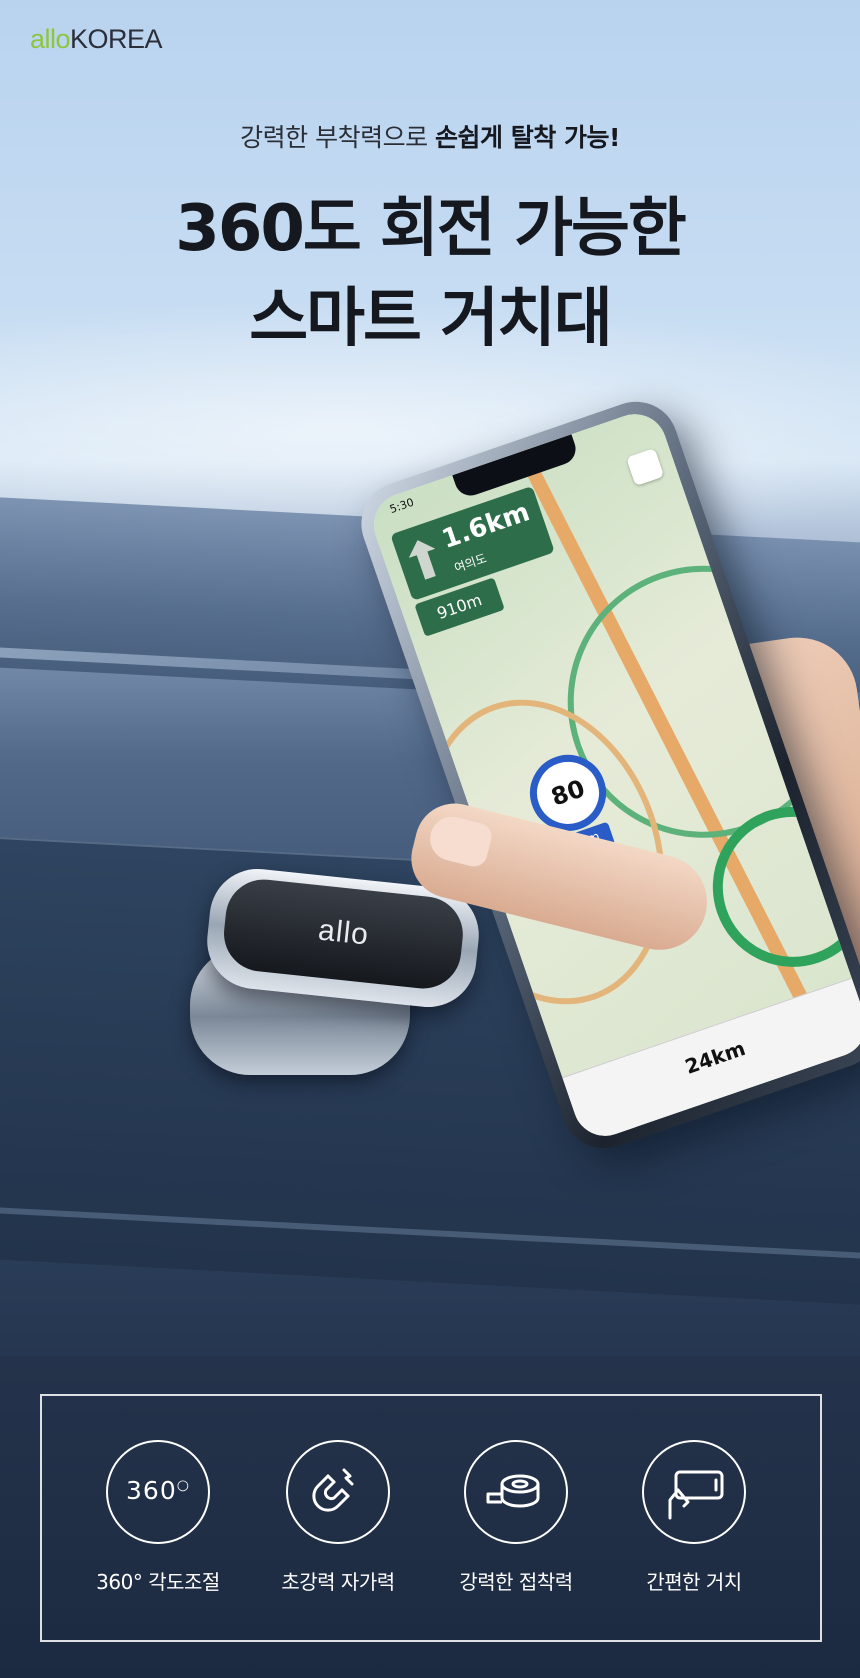 The height and width of the screenshot is (1678, 860). I want to click on nav-road: 여의도, so click(470, 563).